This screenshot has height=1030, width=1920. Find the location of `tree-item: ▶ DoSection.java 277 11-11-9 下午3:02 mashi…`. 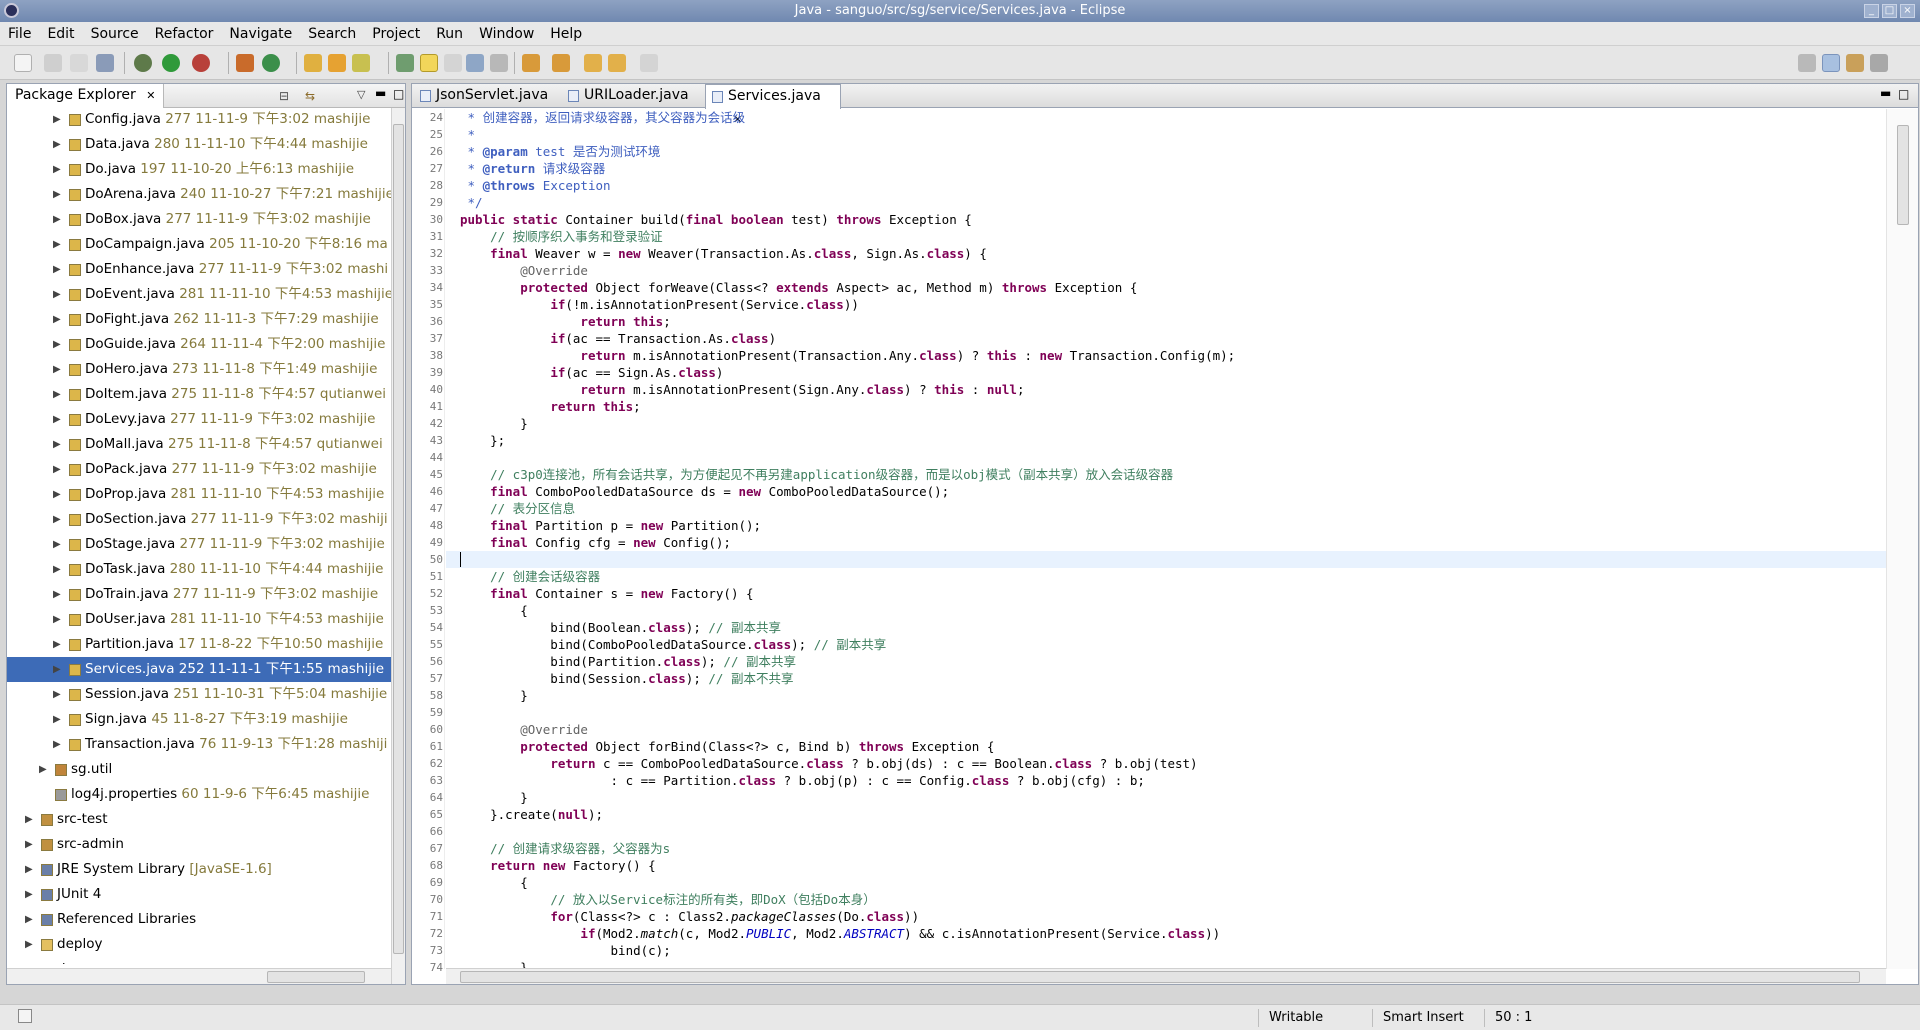

tree-item: ▶ DoSection.java 277 11-11-9 下午3:02 mashi… is located at coordinates (199, 519).